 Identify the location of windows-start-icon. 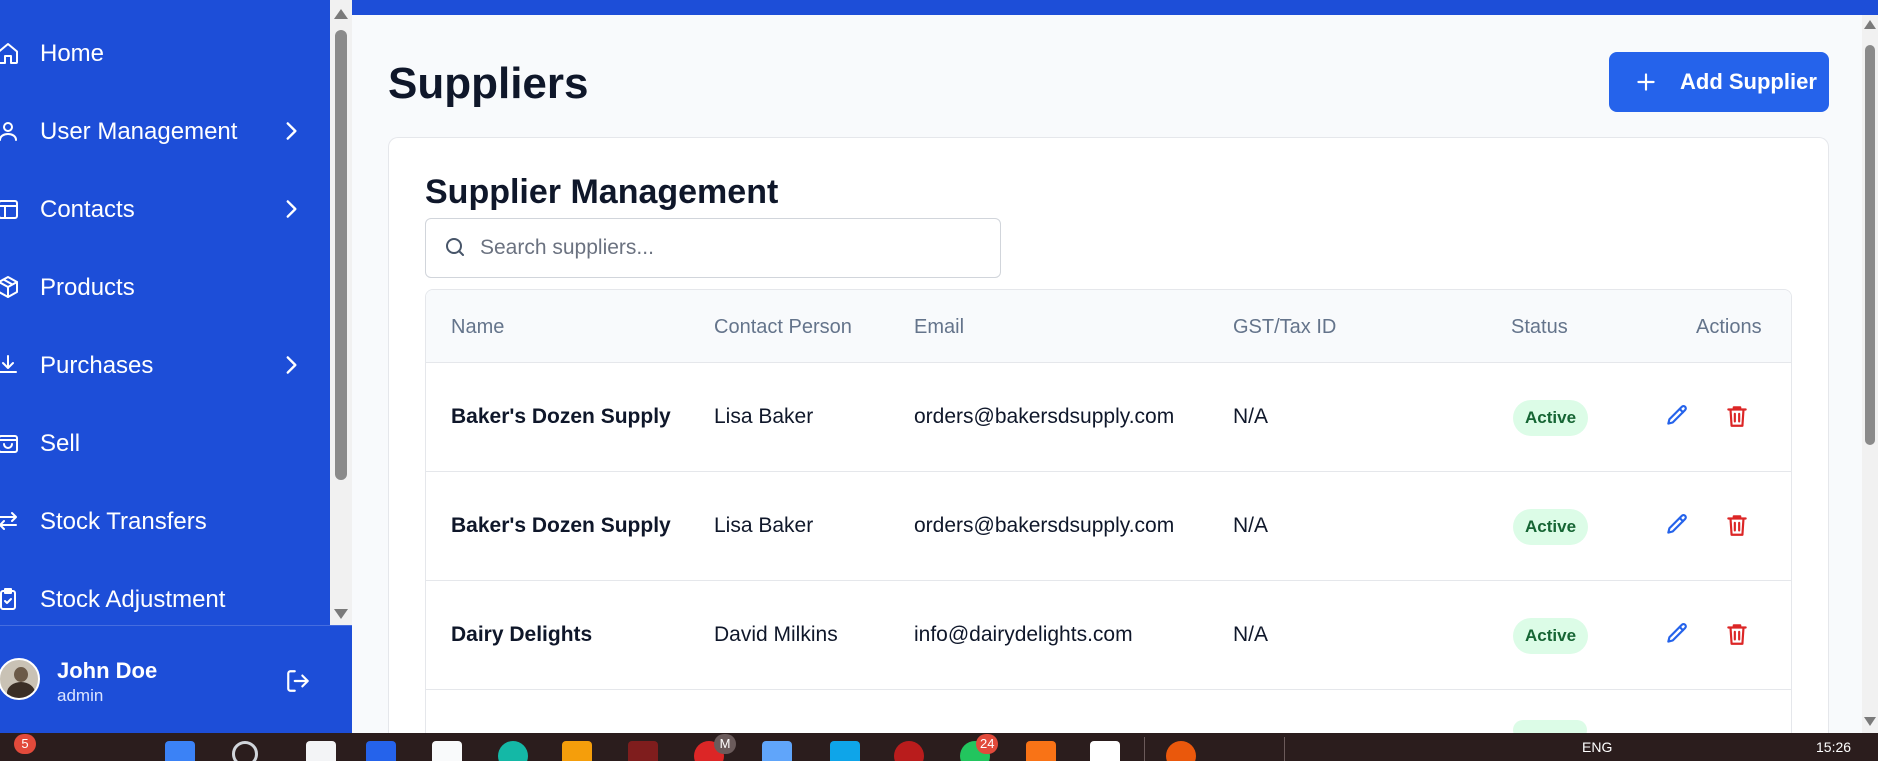
(180, 751).